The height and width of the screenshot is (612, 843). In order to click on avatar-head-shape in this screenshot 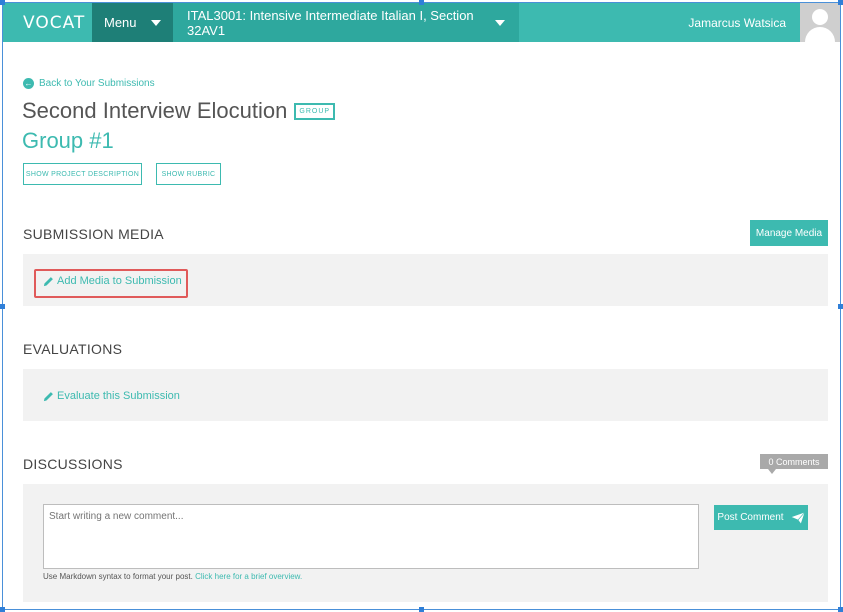, I will do `click(820, 17)`.